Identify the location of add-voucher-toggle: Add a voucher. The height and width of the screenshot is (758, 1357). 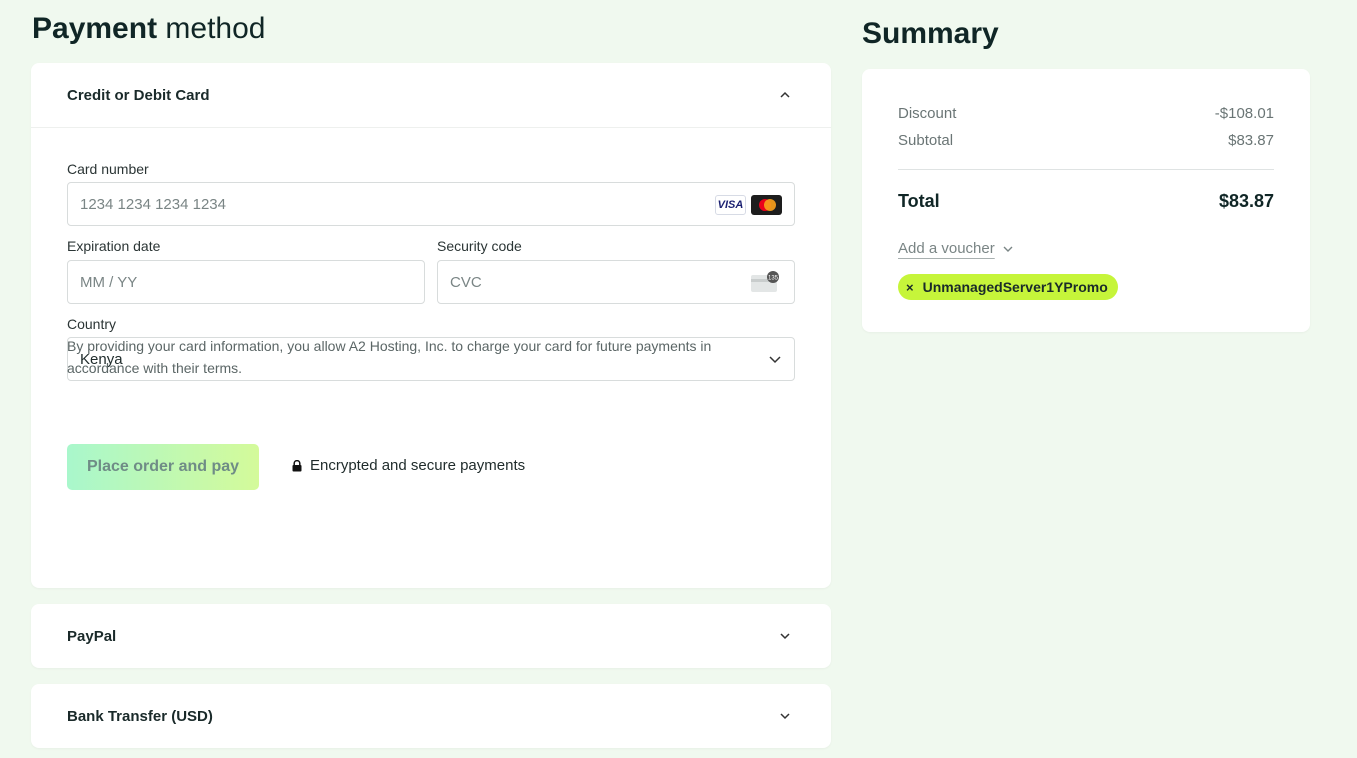
(955, 248).